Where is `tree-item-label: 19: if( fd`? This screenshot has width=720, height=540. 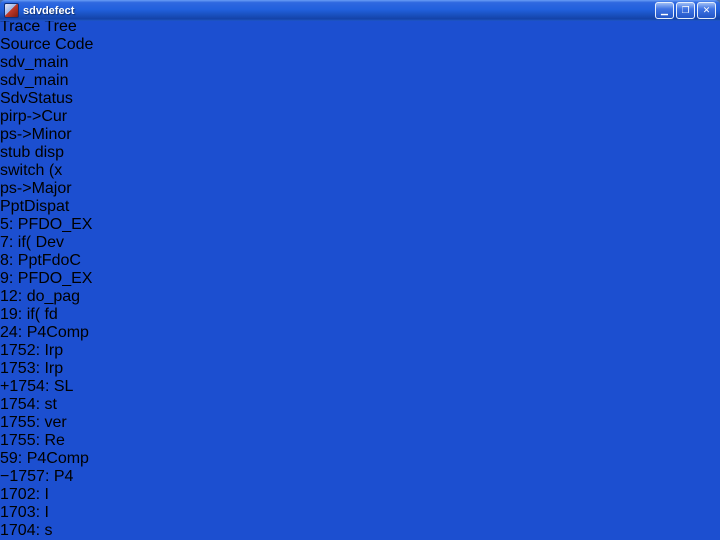 tree-item-label: 19: if( fd is located at coordinates (29, 314).